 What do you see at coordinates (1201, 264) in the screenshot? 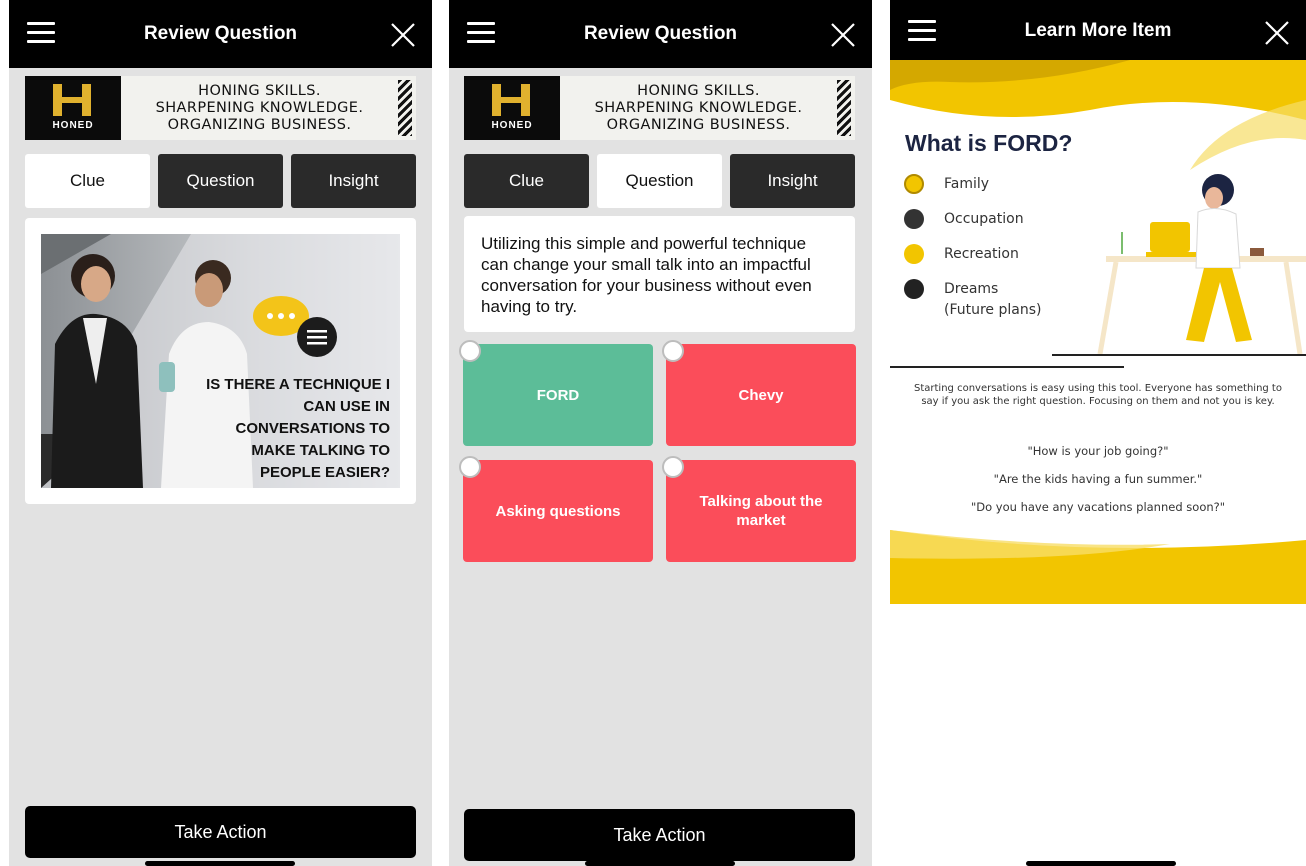
I see `woman-at-laptop-illustration` at bounding box center [1201, 264].